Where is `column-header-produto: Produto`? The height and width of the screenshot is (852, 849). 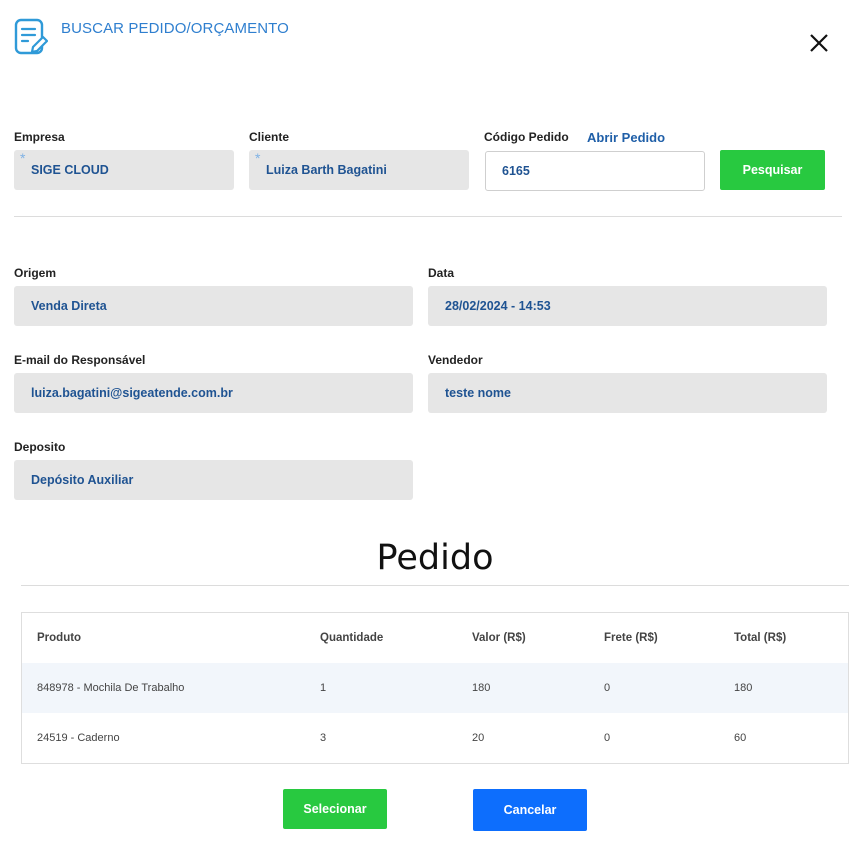
column-header-produto: Produto is located at coordinates (59, 638).